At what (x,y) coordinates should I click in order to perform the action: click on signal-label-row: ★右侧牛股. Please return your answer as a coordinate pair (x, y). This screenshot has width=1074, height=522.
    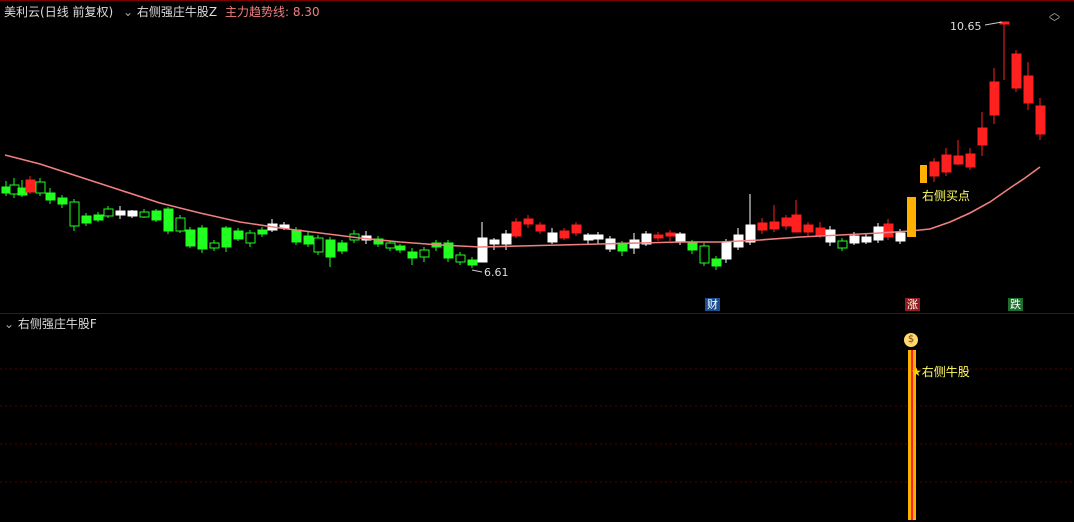
    Looking at the image, I should click on (940, 371).